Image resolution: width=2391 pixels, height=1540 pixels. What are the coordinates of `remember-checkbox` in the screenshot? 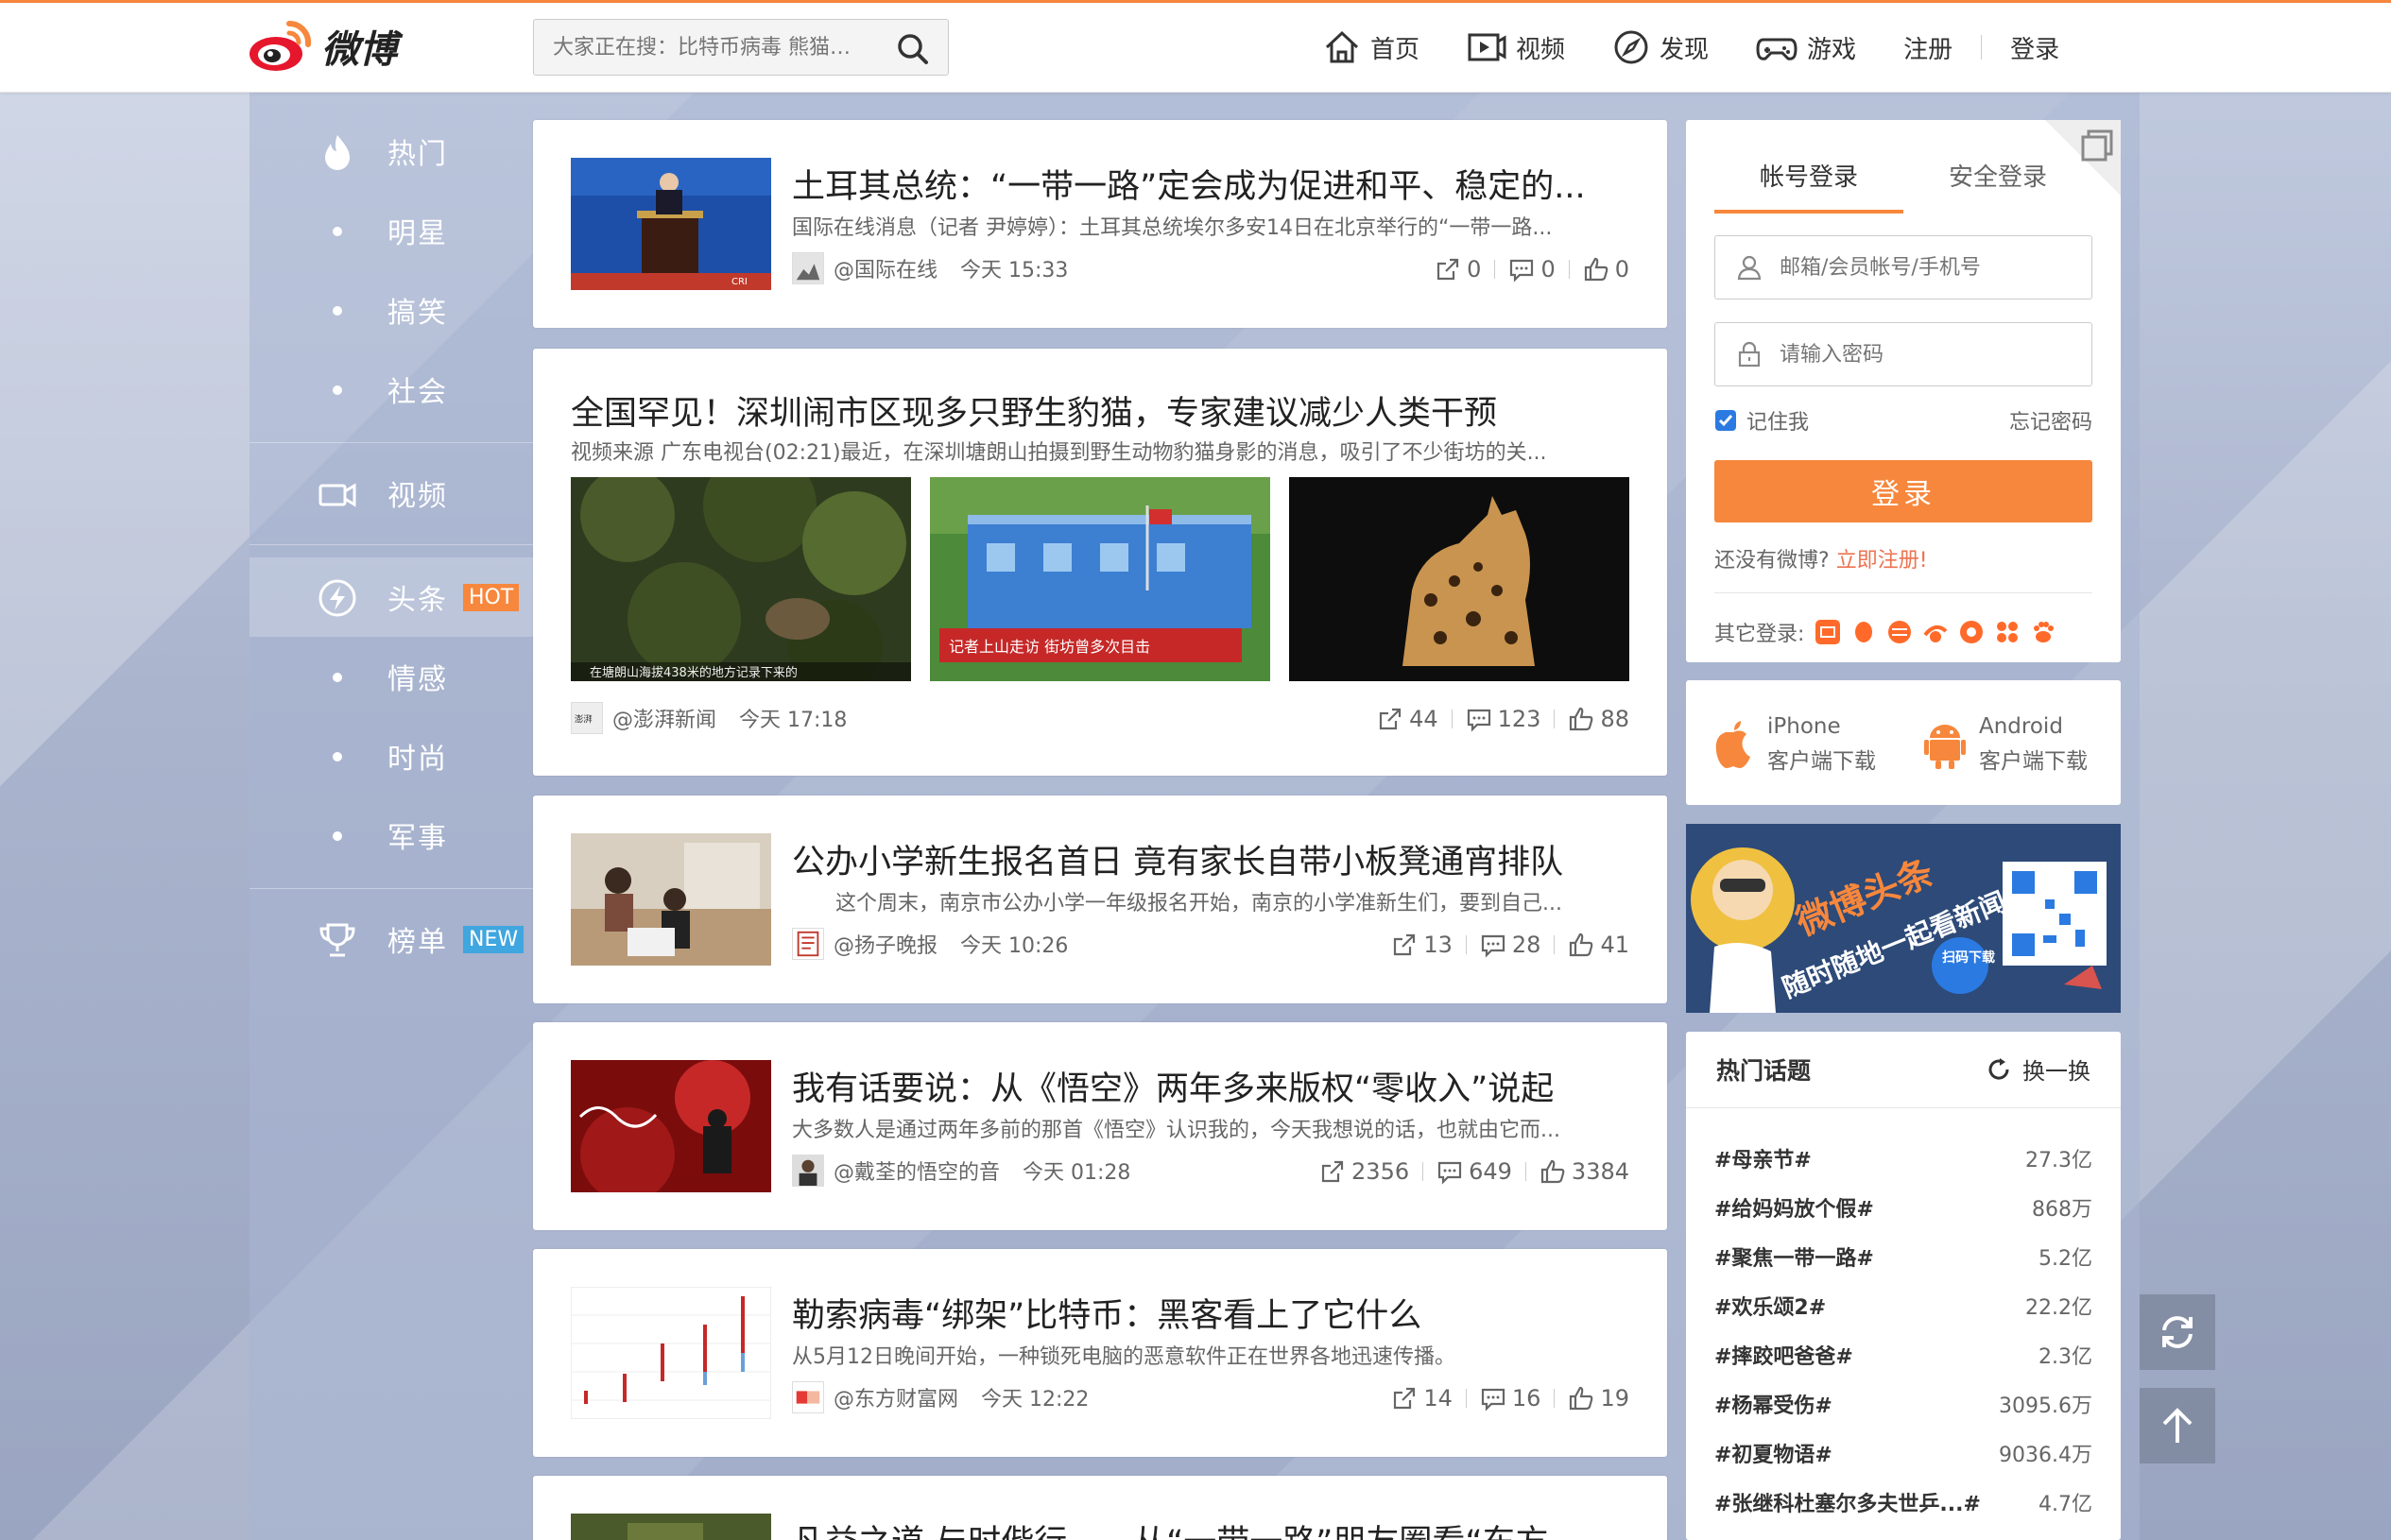 It's located at (1725, 420).